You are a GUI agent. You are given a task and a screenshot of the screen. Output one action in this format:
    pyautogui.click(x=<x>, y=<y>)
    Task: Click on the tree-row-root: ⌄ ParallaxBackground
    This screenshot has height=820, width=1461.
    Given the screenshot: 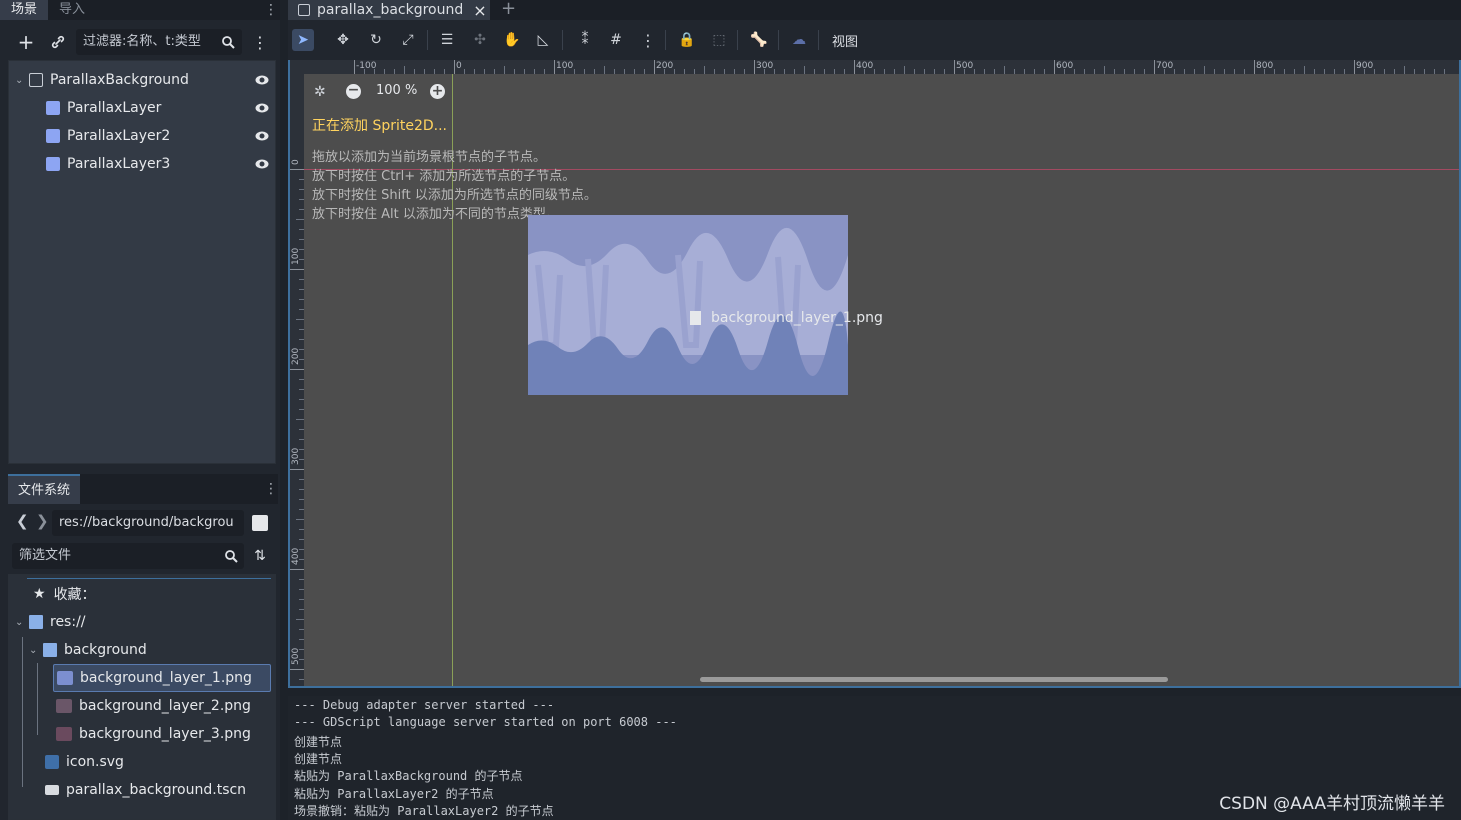 What is the action you would take?
    pyautogui.click(x=146, y=80)
    